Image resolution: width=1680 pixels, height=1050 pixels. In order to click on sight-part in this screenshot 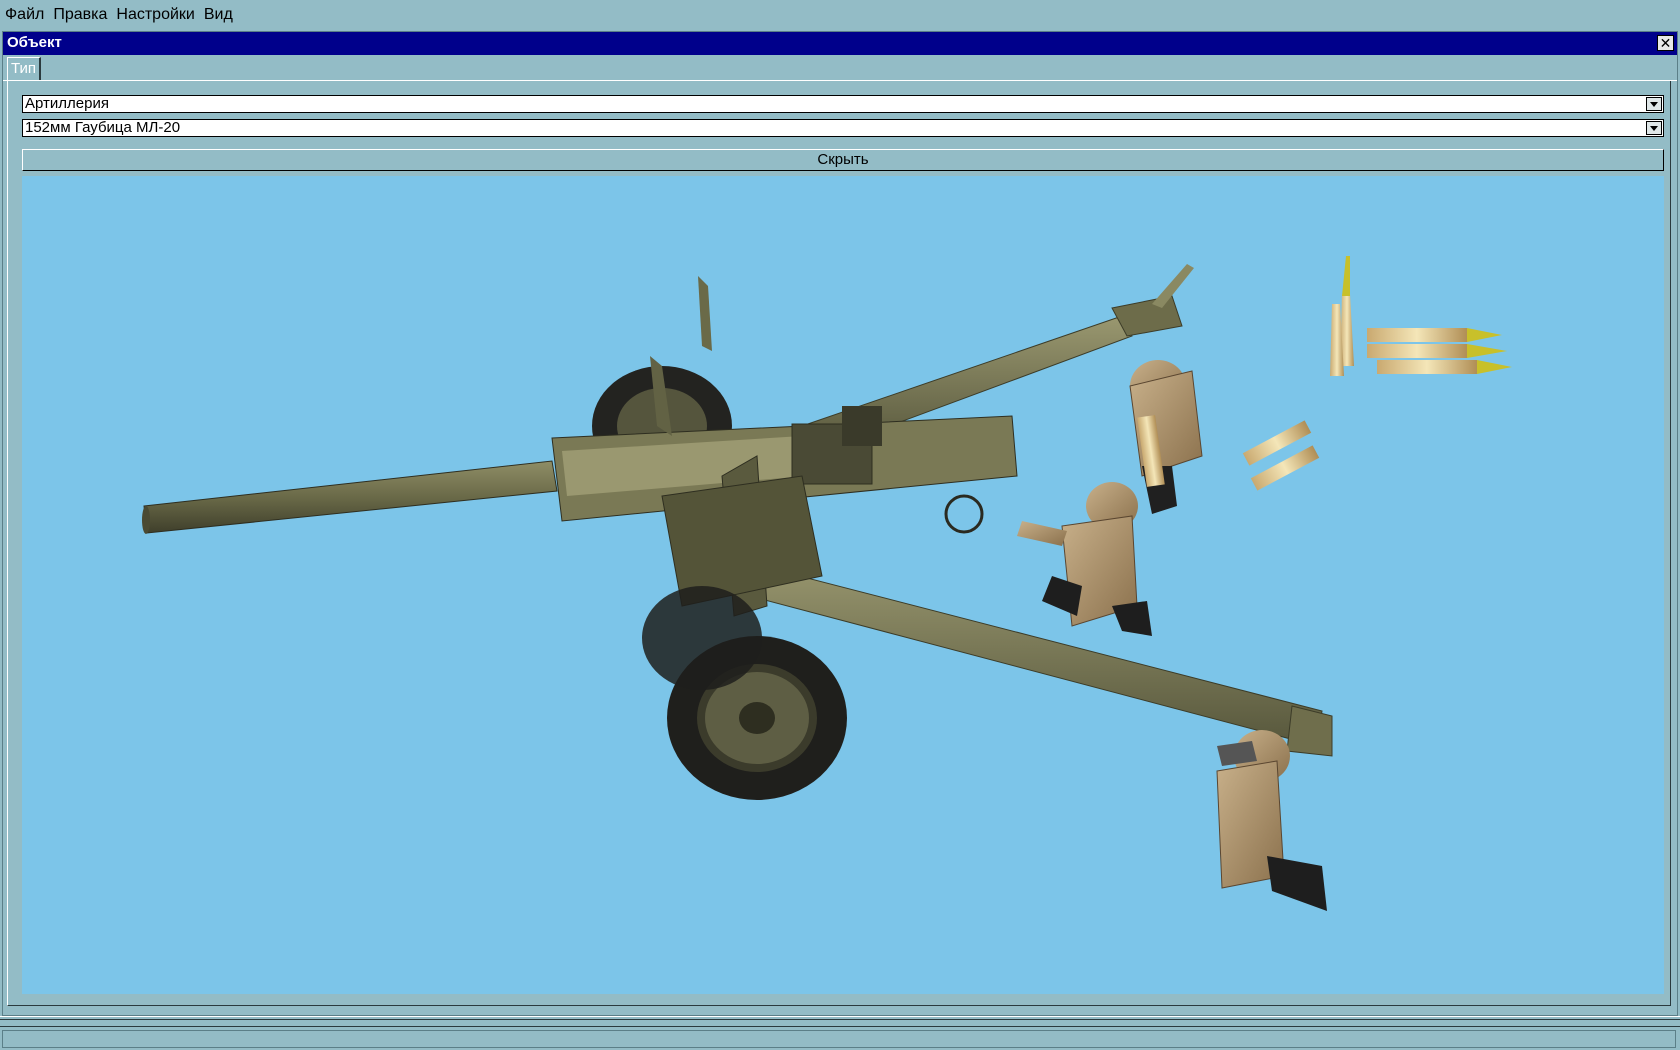, I will do `click(964, 514)`.